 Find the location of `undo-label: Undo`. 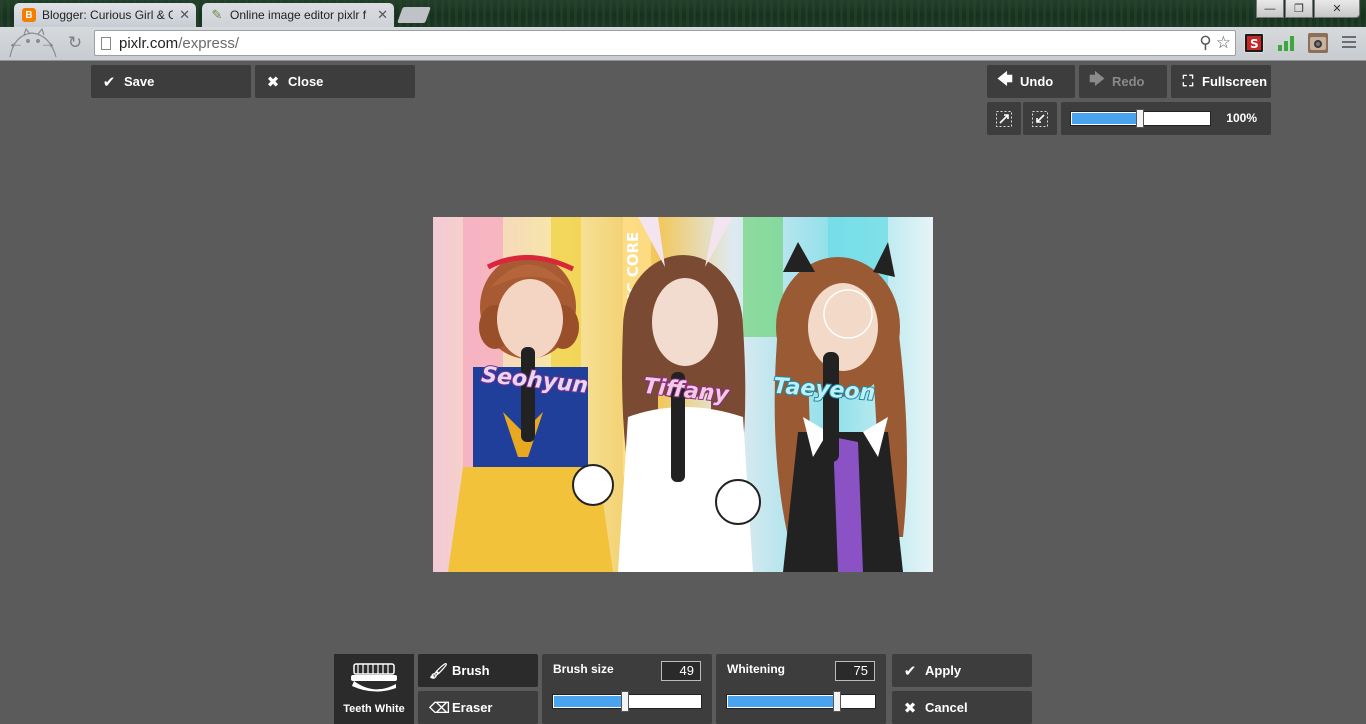

undo-label: Undo is located at coordinates (1037, 81).